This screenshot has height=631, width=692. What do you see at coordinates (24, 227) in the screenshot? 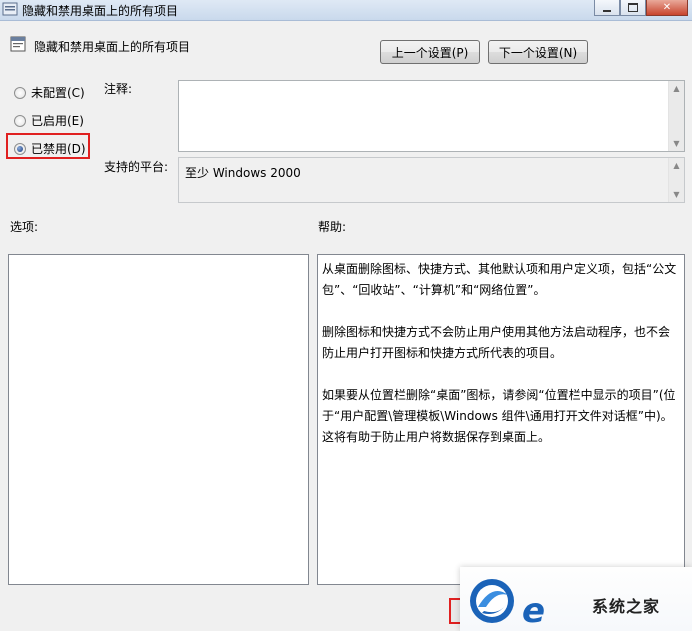
I see `options-label: 选项:` at bounding box center [24, 227].